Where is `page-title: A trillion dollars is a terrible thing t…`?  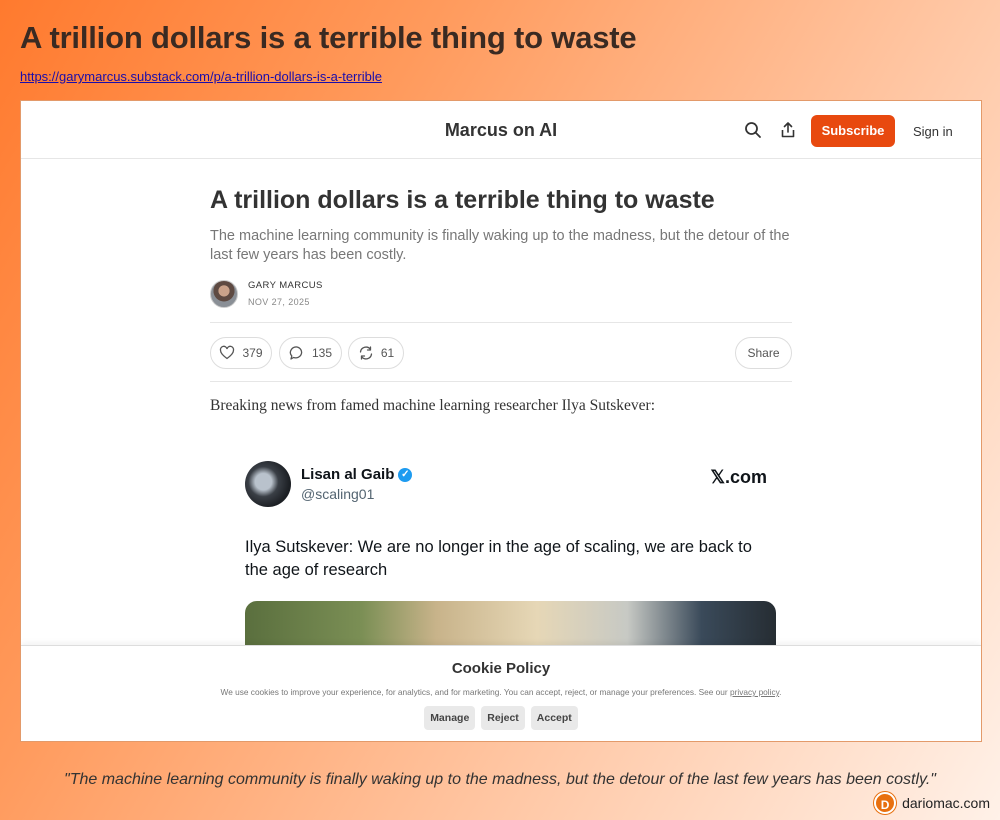
page-title: A trillion dollars is a terrible thing t… is located at coordinates (328, 37).